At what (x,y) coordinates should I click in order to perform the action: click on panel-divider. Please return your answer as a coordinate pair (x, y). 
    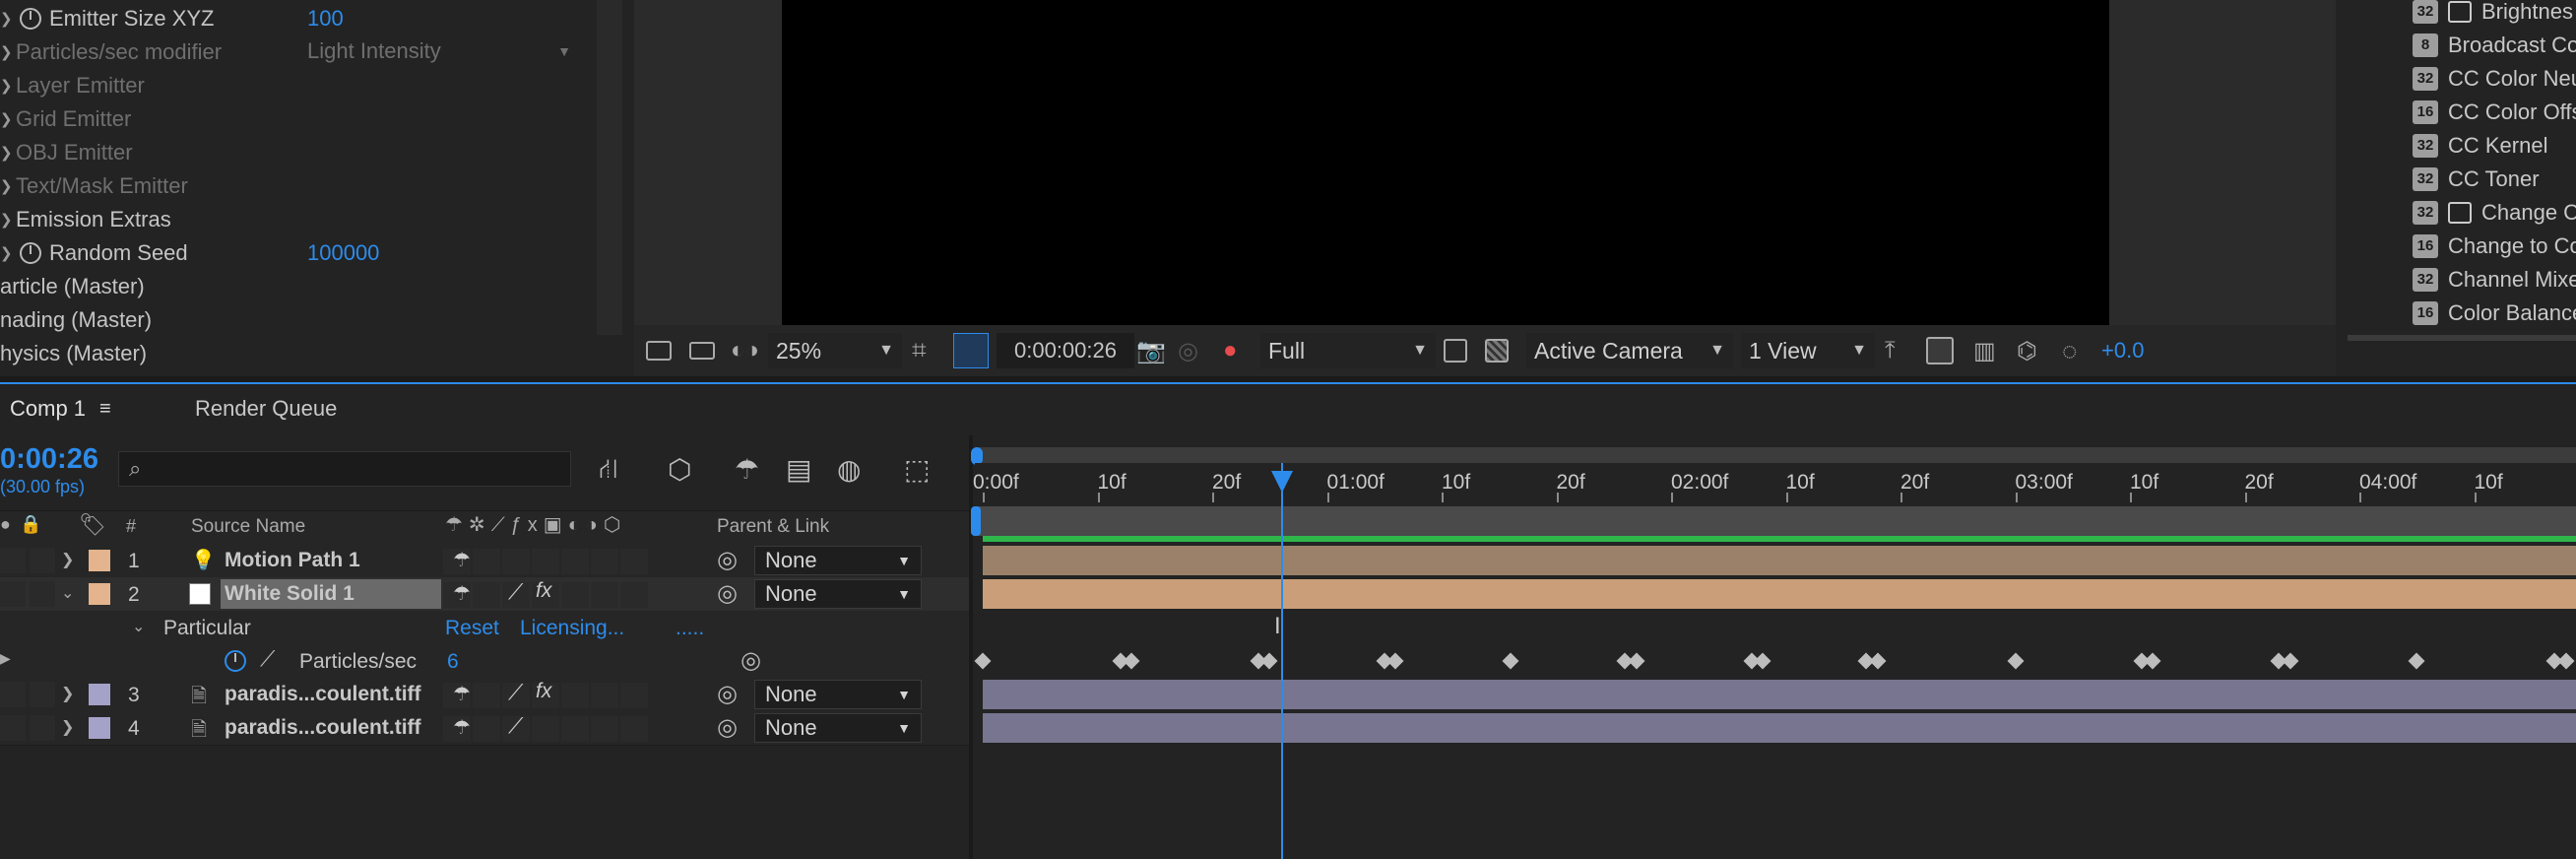
    Looking at the image, I should click on (971, 647).